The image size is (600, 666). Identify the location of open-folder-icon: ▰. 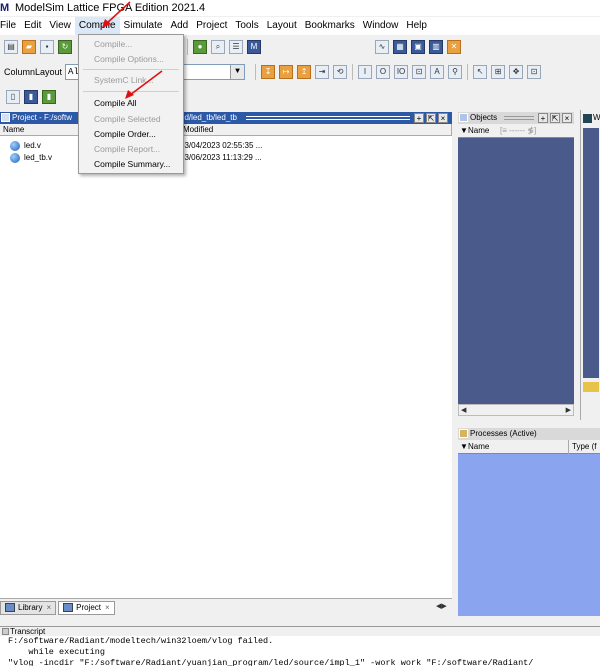
(29, 47).